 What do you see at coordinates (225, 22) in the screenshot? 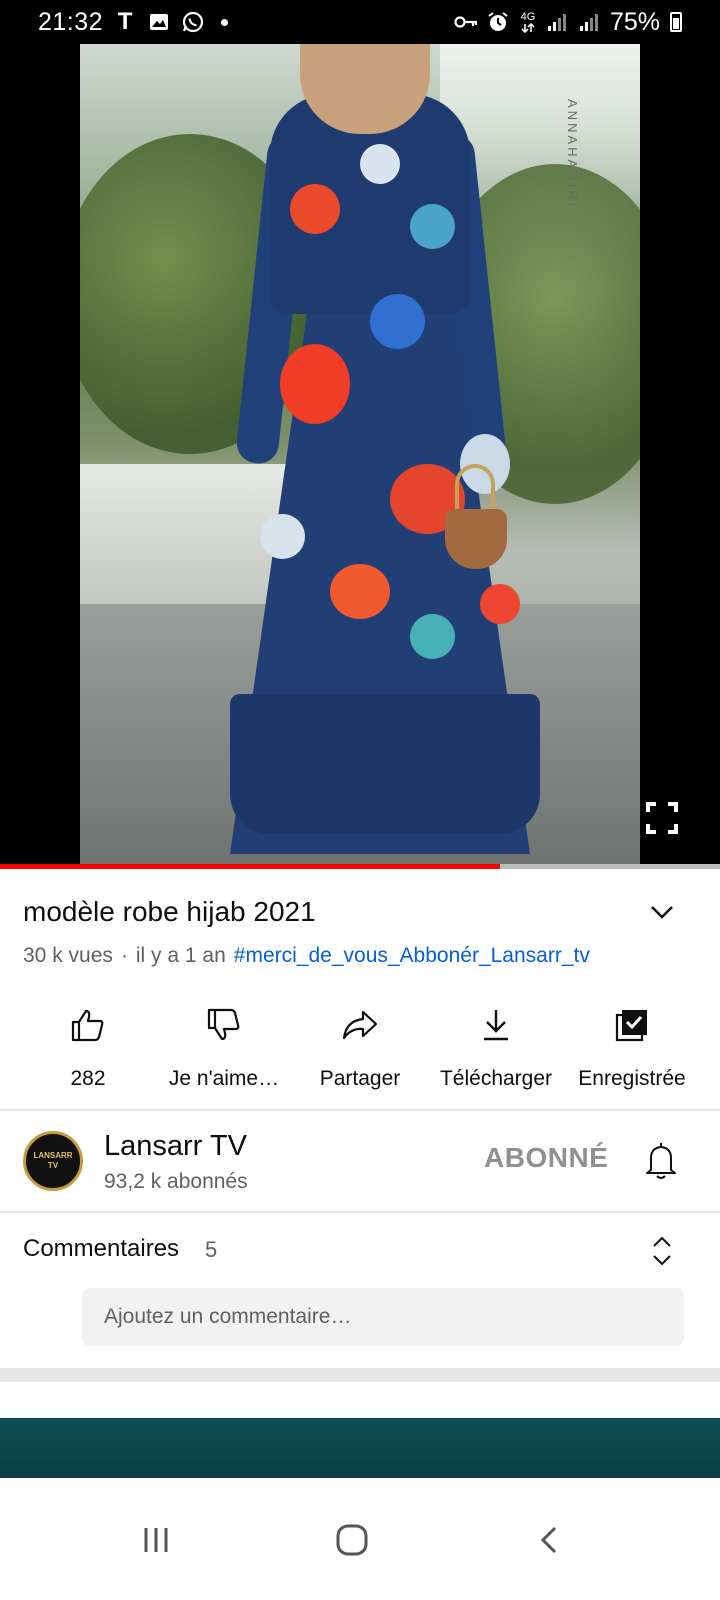
I see `dot-icon` at bounding box center [225, 22].